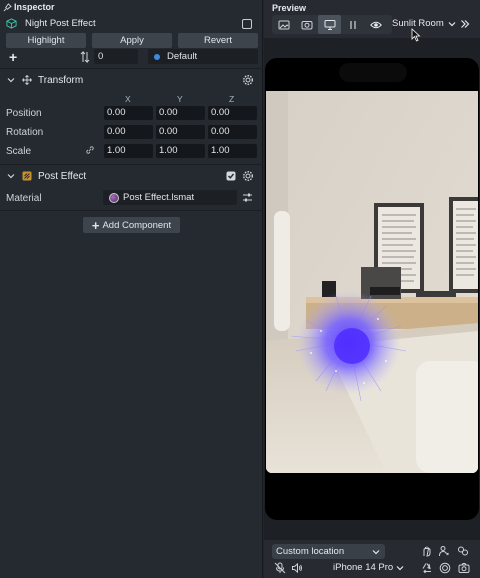 This screenshot has width=480, height=578. I want to click on person-icon, so click(444, 551).